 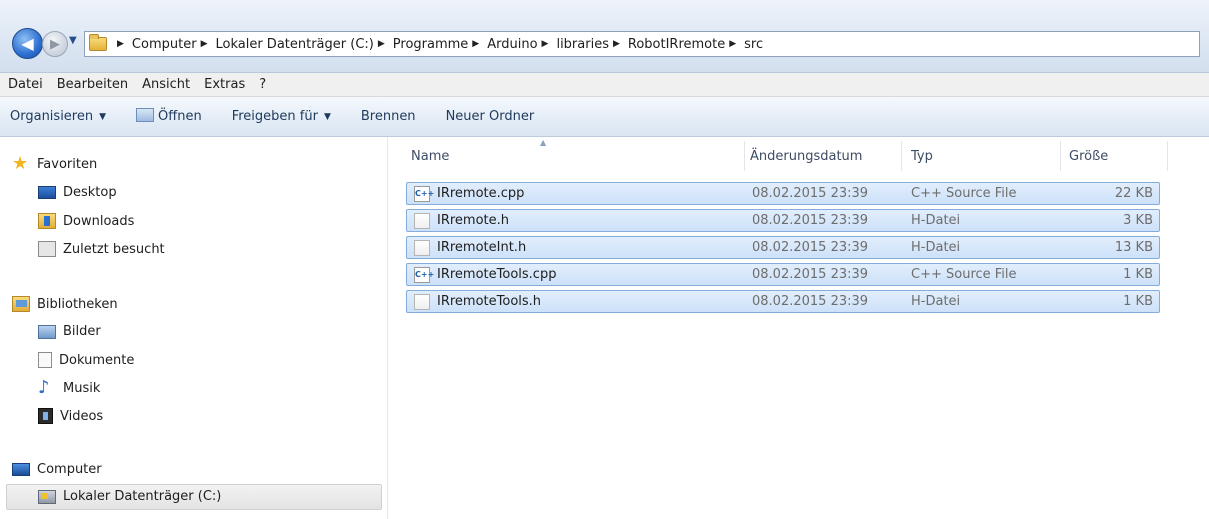 I want to click on breadcrumb-item: src, so click(x=753, y=44).